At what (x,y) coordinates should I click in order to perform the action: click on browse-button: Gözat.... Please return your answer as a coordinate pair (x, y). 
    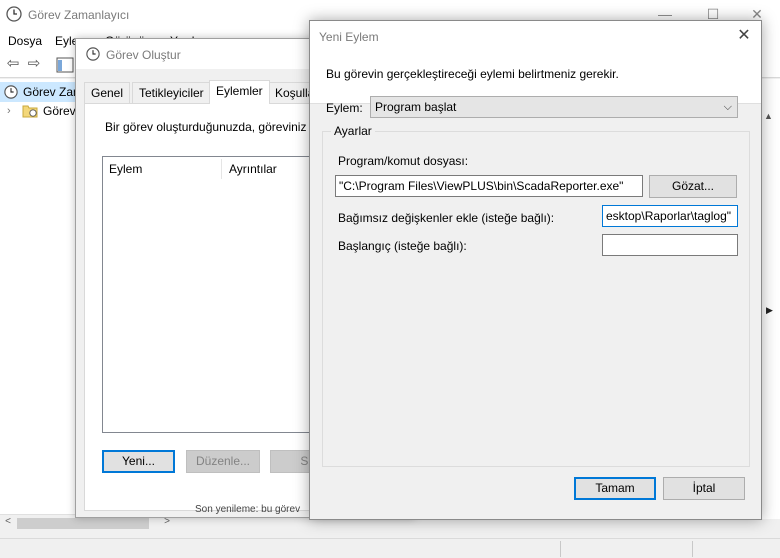
    Looking at the image, I should click on (693, 186).